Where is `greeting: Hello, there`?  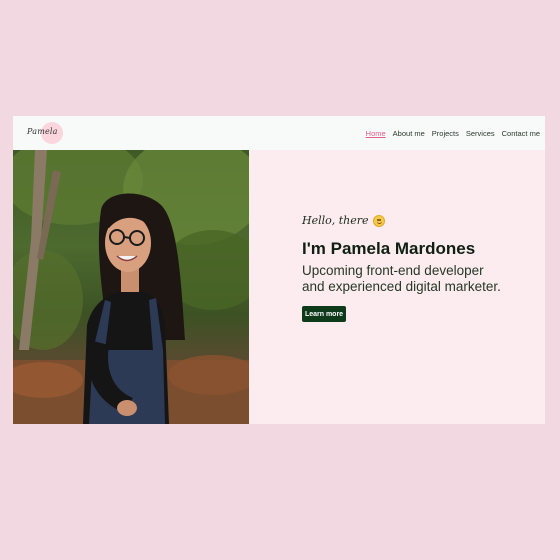 greeting: Hello, there is located at coordinates (343, 220).